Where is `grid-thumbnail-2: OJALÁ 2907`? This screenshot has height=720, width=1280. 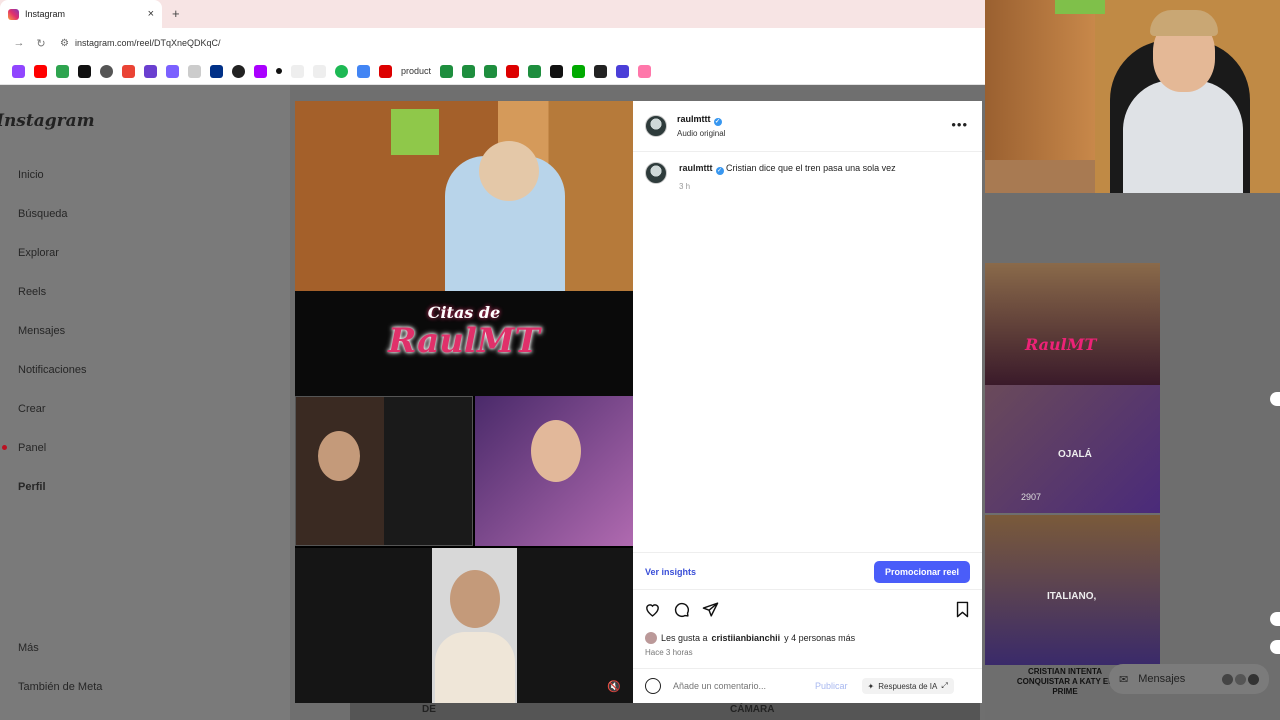
grid-thumbnail-2: OJALÁ 2907 is located at coordinates (1072, 449).